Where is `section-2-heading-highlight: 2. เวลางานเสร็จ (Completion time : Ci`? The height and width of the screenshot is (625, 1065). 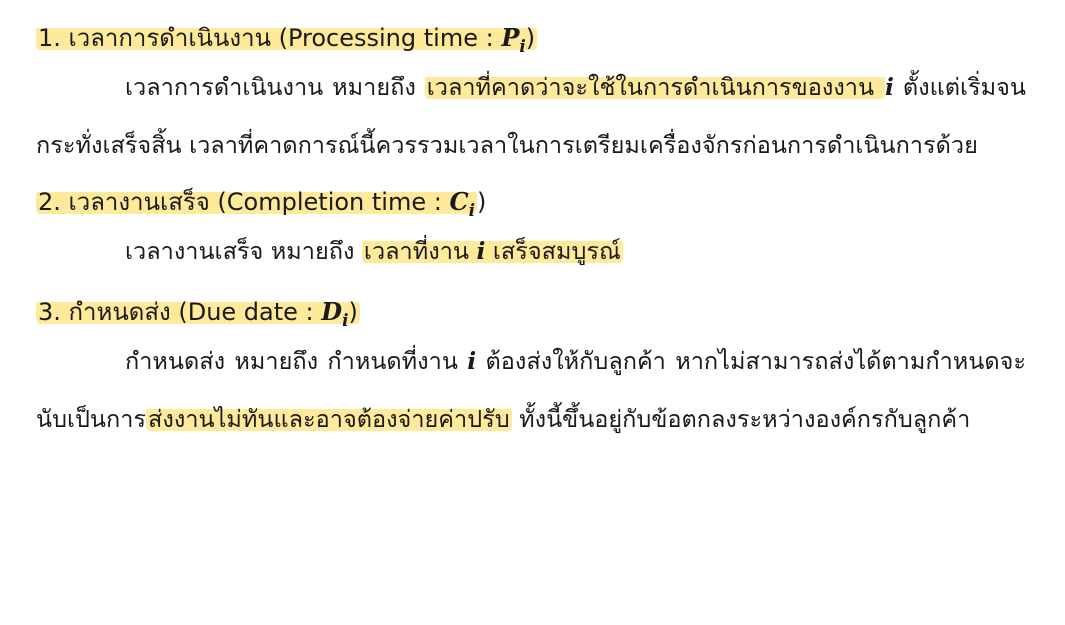 section-2-heading-highlight: 2. เวลางานเสร็จ (Completion time : Ci is located at coordinates (256, 202).